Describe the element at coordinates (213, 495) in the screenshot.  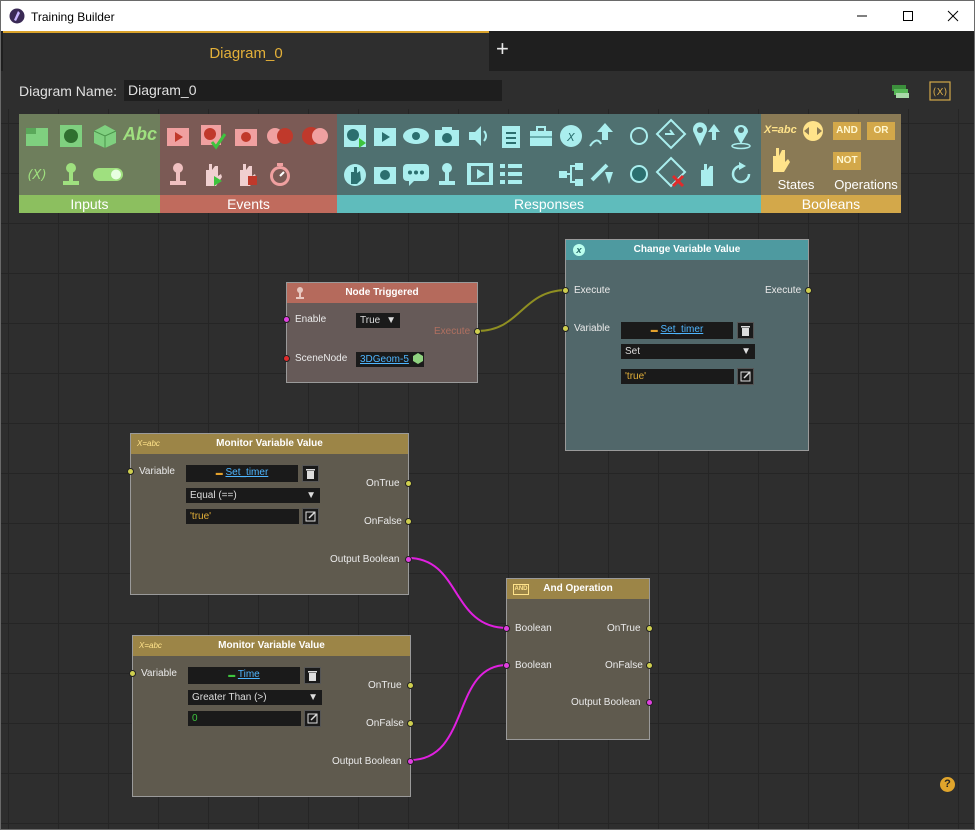
I see `condition-value: Equal (==)` at that location.